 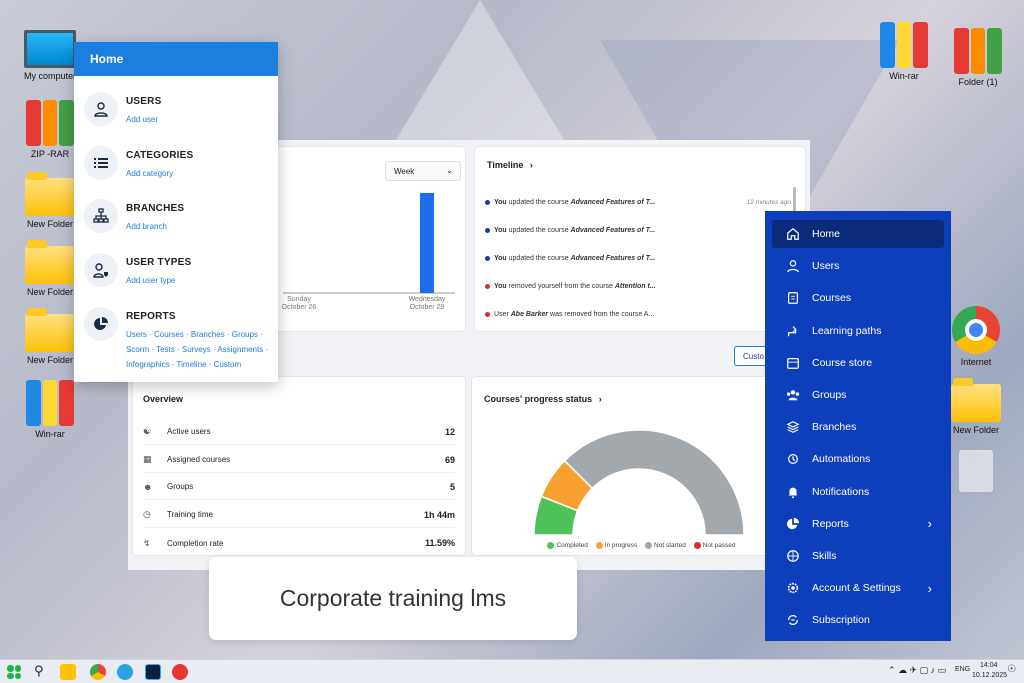 What do you see at coordinates (976, 406) in the screenshot?
I see `desktop-icon-new-folder-right: New Folder` at bounding box center [976, 406].